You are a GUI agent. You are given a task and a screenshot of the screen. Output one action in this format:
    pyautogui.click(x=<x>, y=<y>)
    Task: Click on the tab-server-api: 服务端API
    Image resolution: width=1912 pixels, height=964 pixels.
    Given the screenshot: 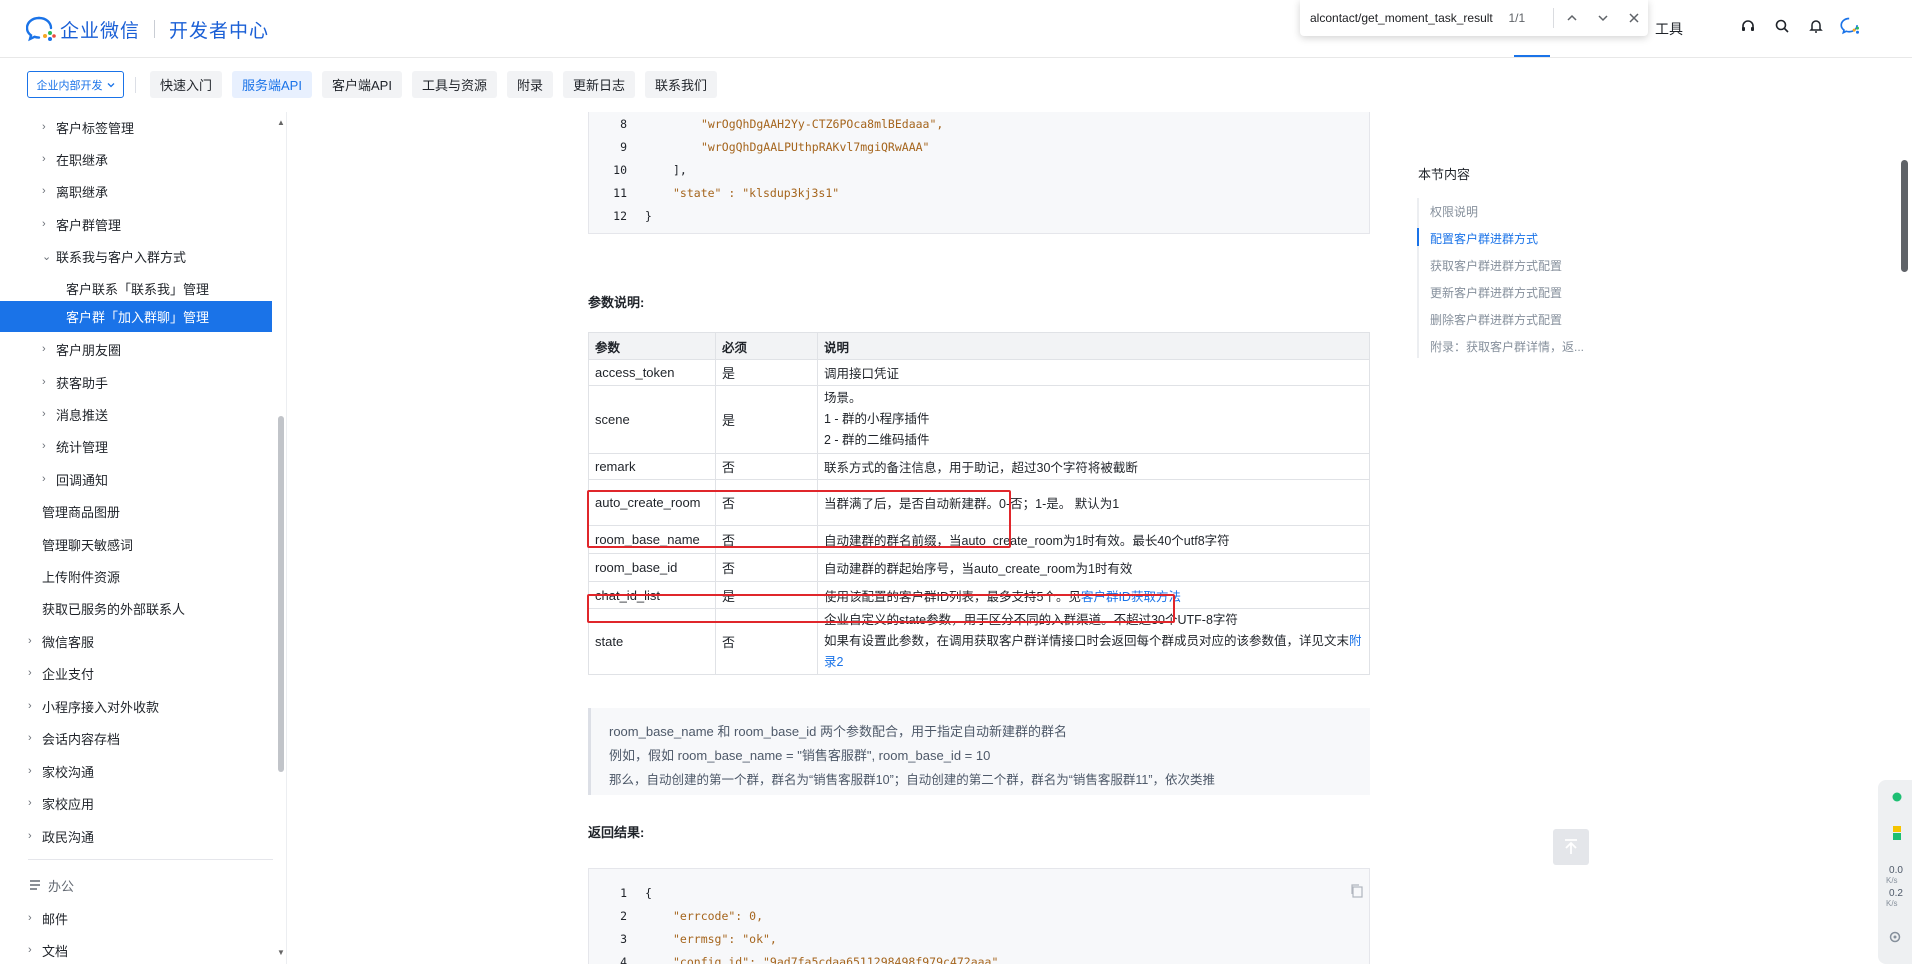 What is the action you would take?
    pyautogui.click(x=272, y=84)
    